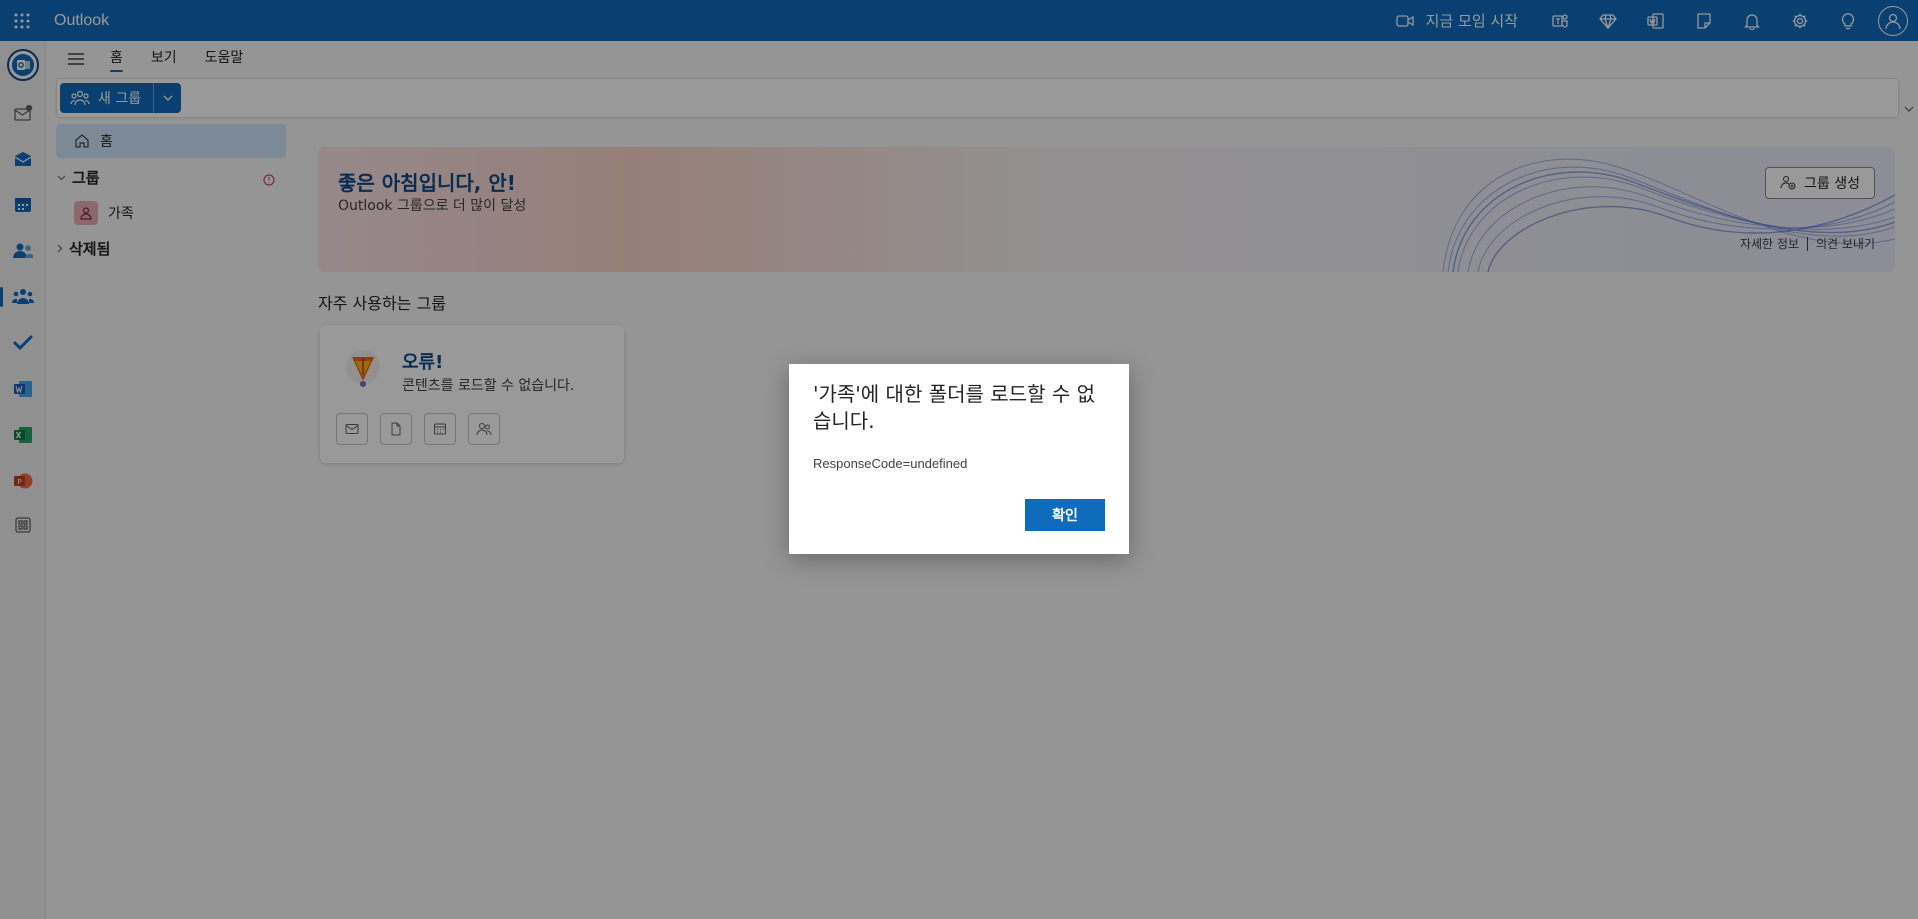 The width and height of the screenshot is (1918, 919). I want to click on dialog-title: '가족'에 대한 폴더를 로드할 수 없습니다., so click(954, 407).